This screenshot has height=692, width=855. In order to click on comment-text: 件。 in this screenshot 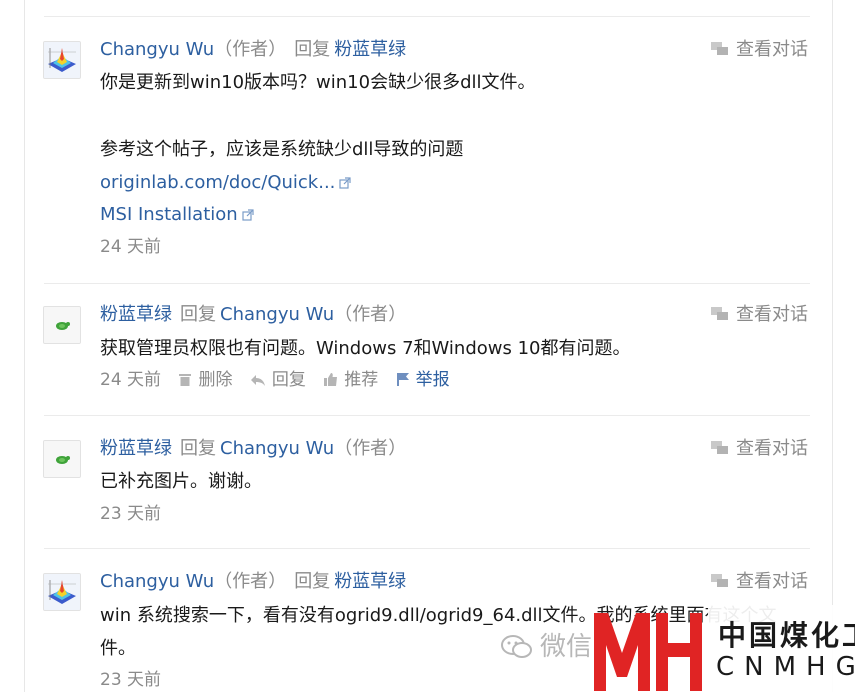, I will do `click(118, 648)`.